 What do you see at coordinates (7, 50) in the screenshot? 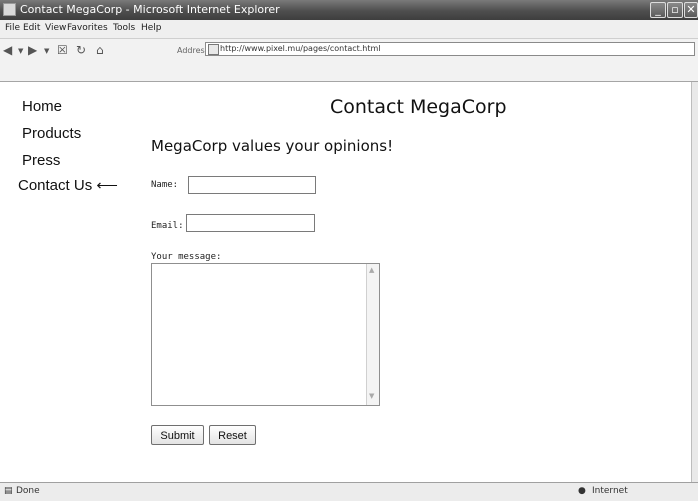
I see `back-icon: ◀` at bounding box center [7, 50].